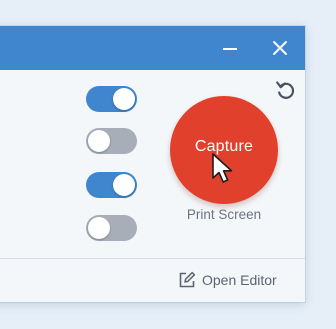 This screenshot has height=329, width=336. Describe the element at coordinates (239, 280) in the screenshot. I see `open-editor-label: Open Editor` at that location.